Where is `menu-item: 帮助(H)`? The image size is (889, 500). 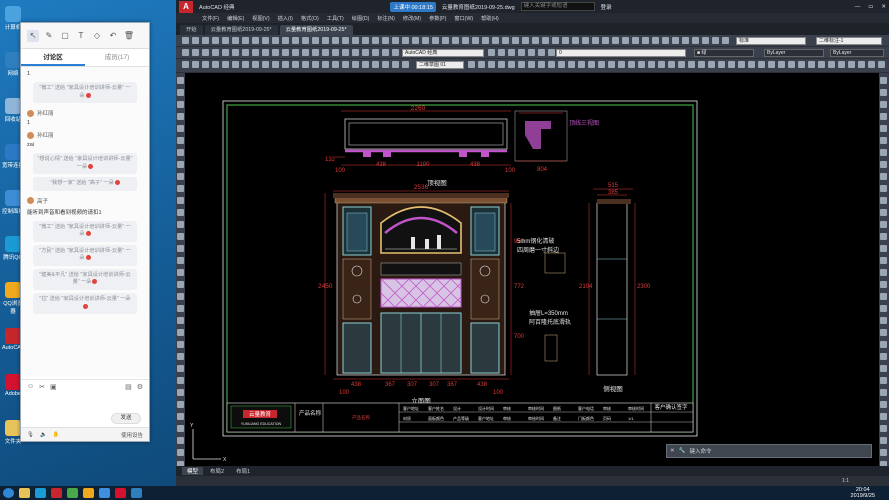
menu-item: 帮助(H) is located at coordinates (490, 18).